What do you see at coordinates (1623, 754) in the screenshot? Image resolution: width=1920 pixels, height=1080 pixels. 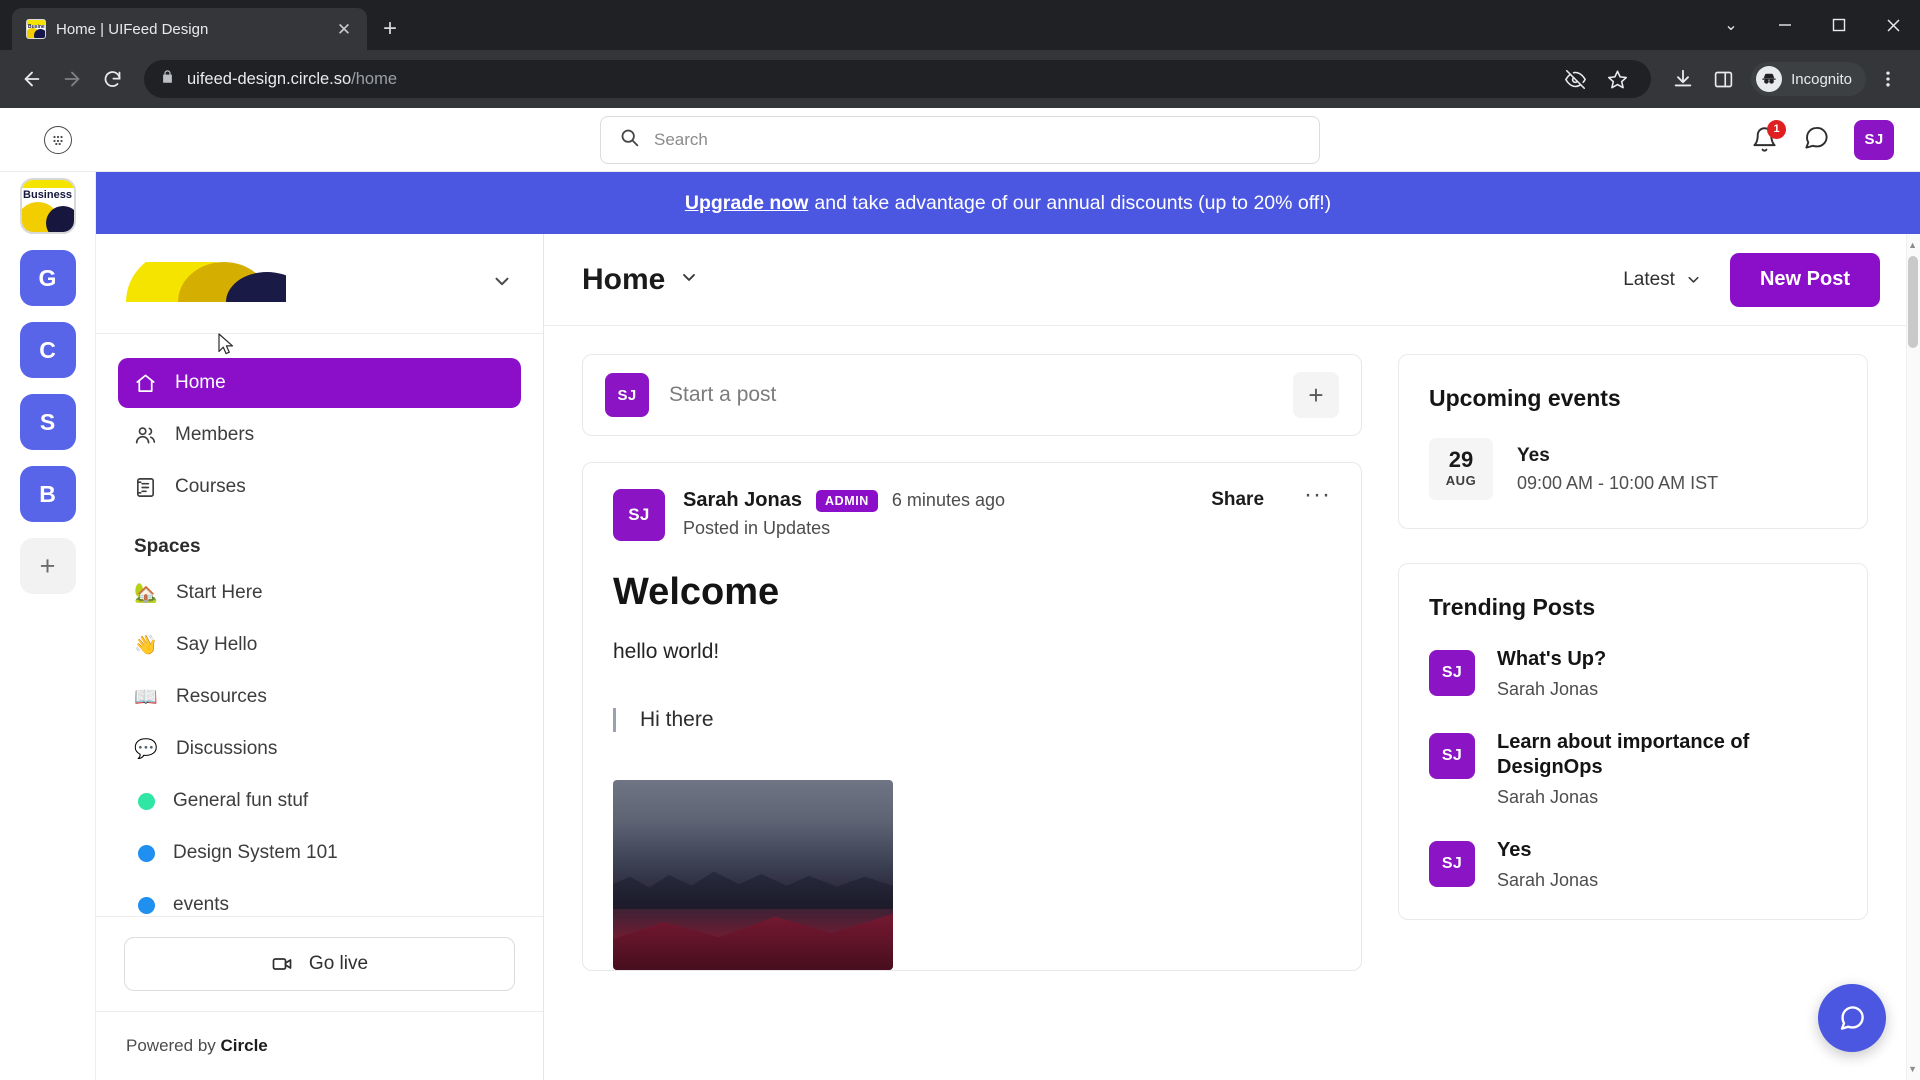 I see `trending-title: Learn about importance of DesignOps` at bounding box center [1623, 754].